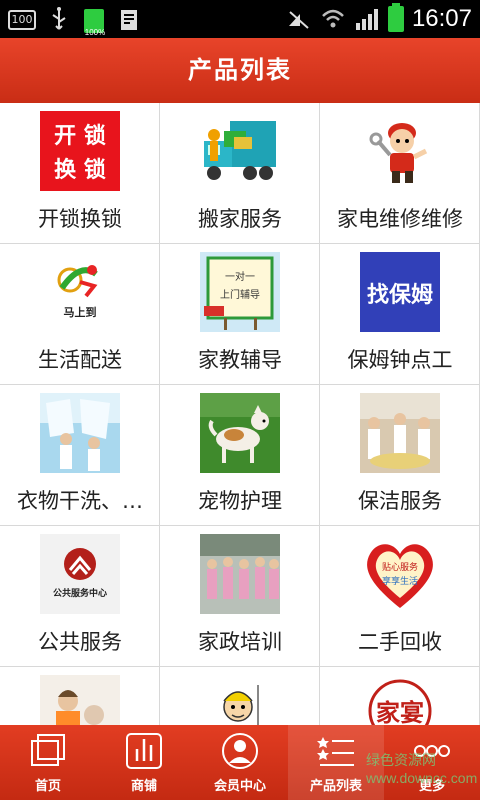  I want to click on svg-text: 上门辅导, so click(240, 294).